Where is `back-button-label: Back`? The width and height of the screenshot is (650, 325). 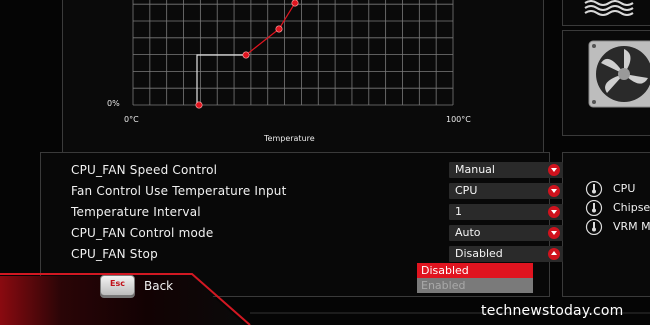
back-button-label: Back is located at coordinates (158, 286).